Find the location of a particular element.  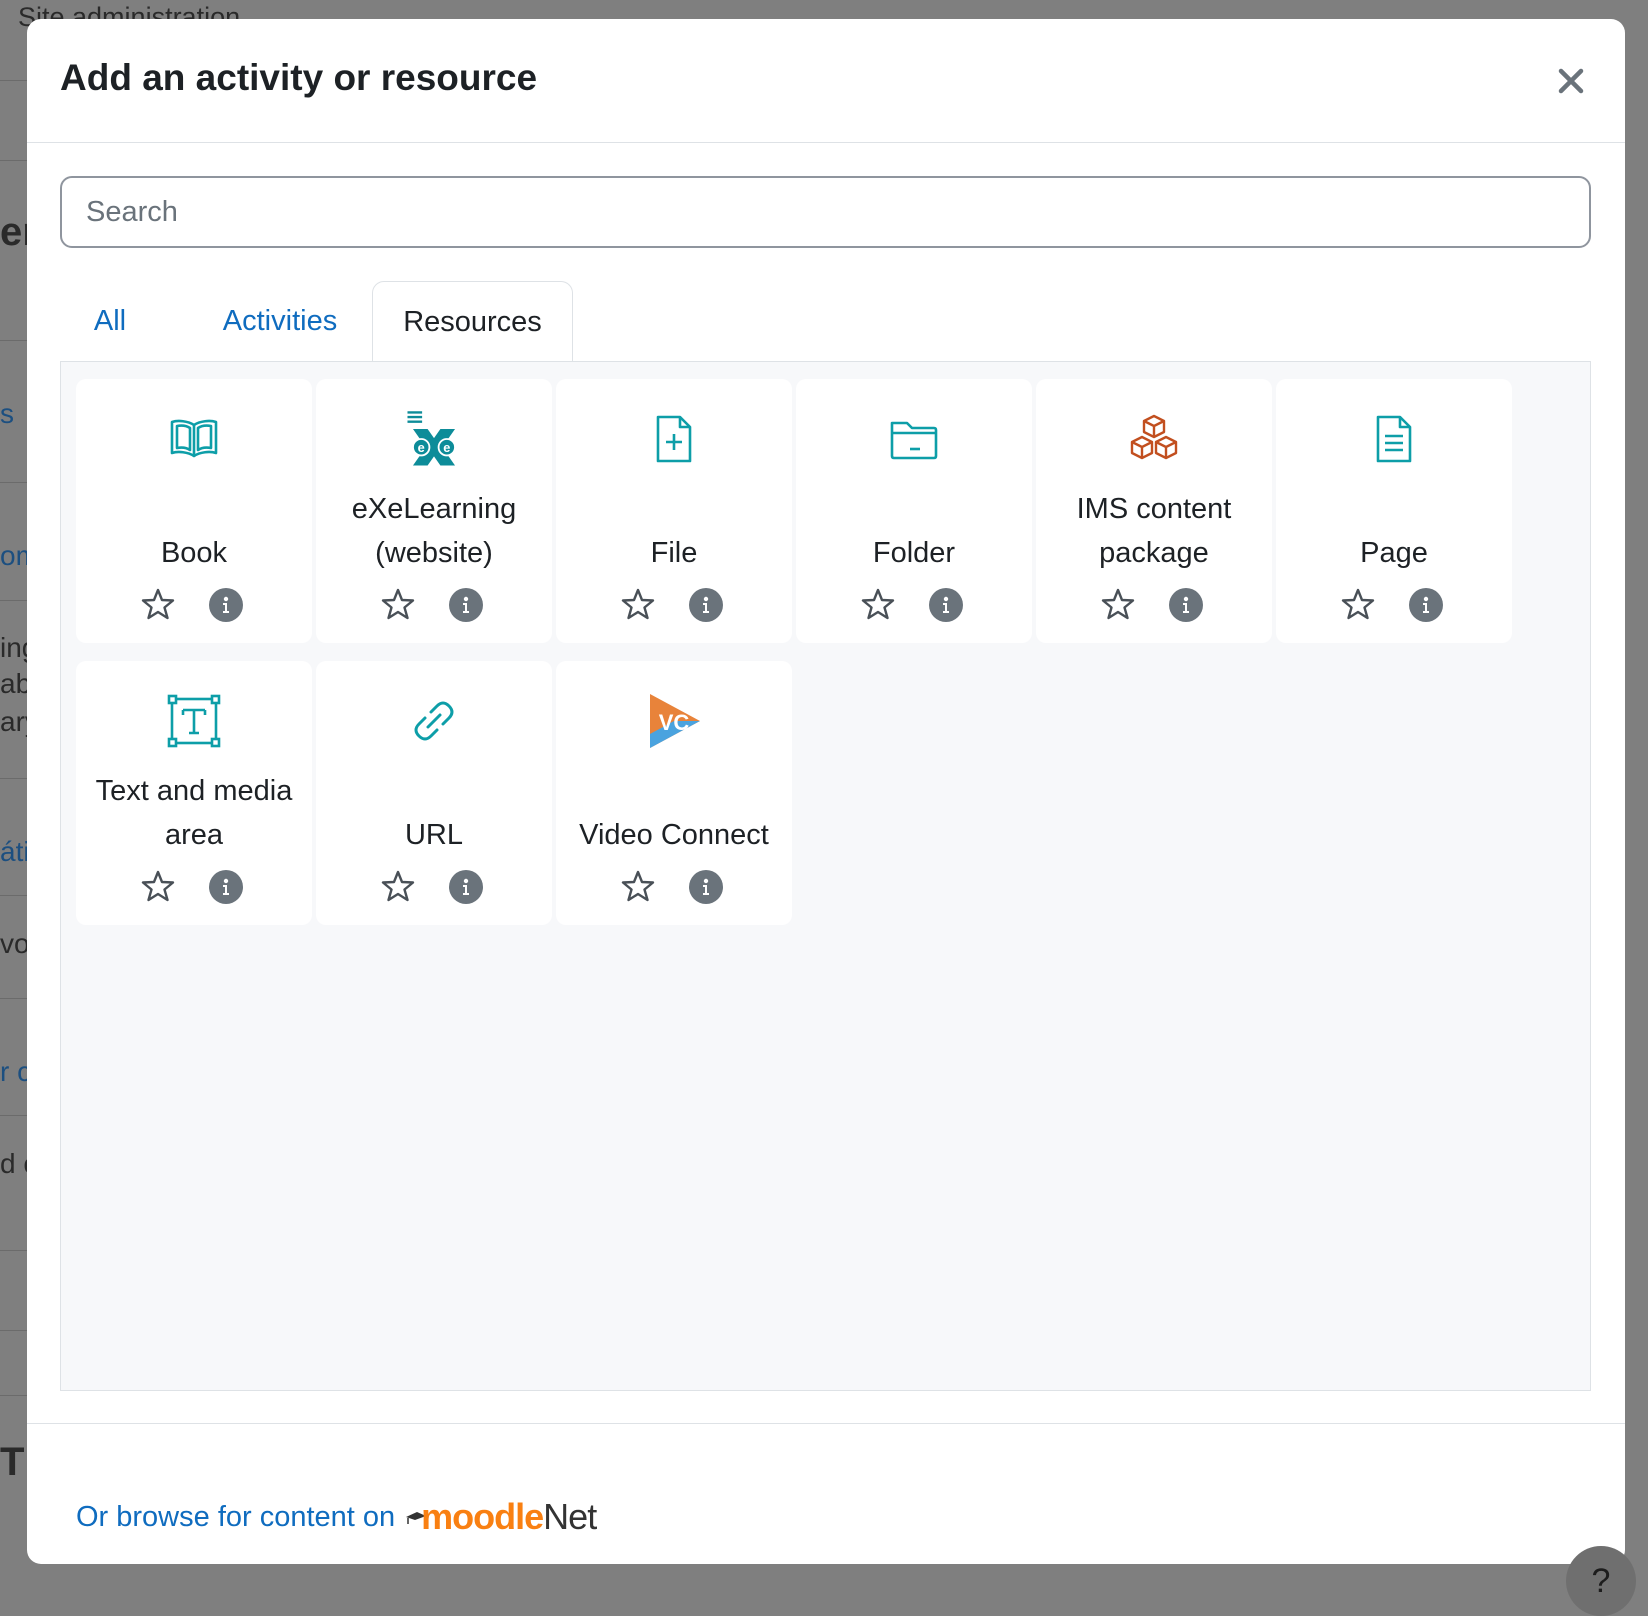

category-tabs: All Activities Resources is located at coordinates (825, 322).